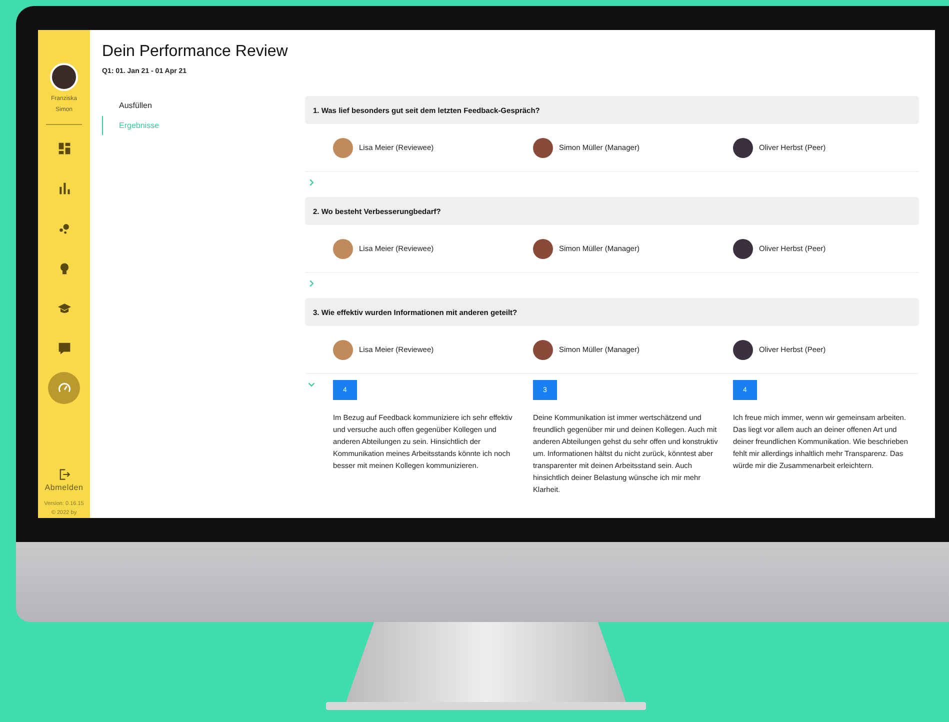 The image size is (949, 722). I want to click on user-avatar, so click(64, 77).